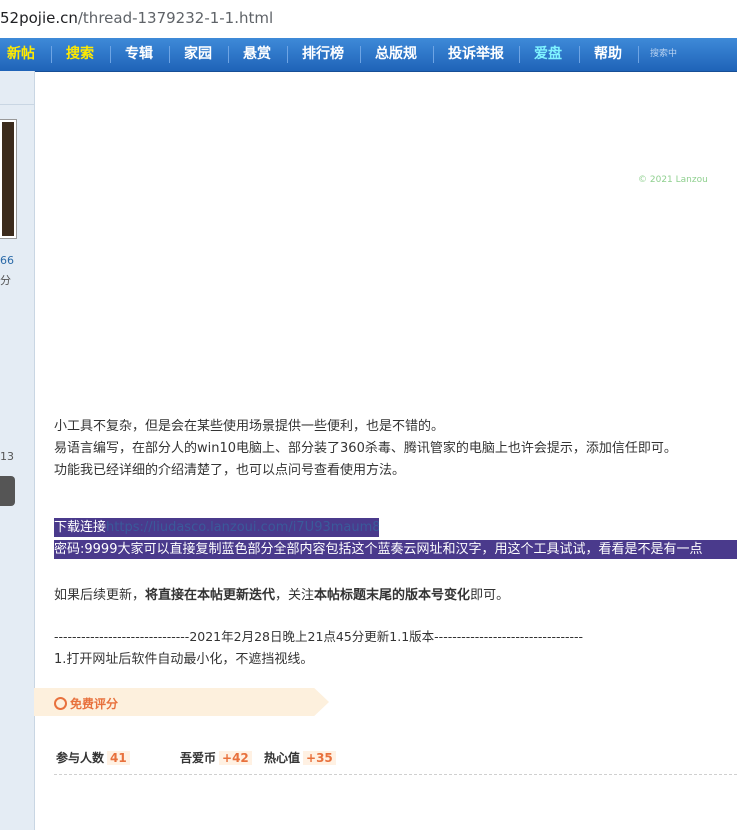  I want to click on address-bar: 52pojie.cn/thread-1379232-1-1.html, so click(368, 19).